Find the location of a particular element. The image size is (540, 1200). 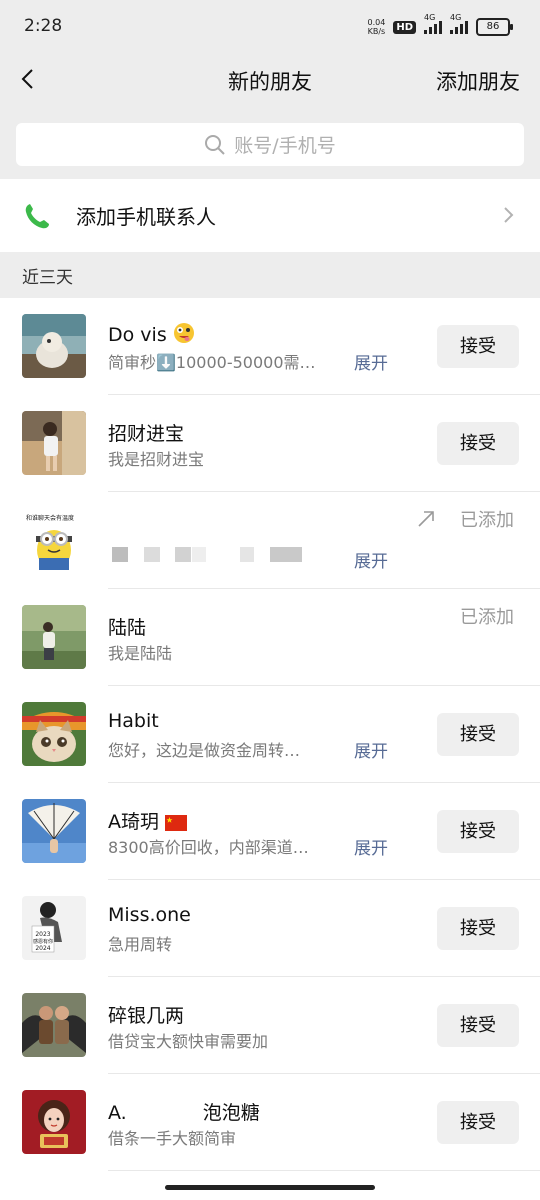

friend-name: Do vis is located at coordinates (151, 334).